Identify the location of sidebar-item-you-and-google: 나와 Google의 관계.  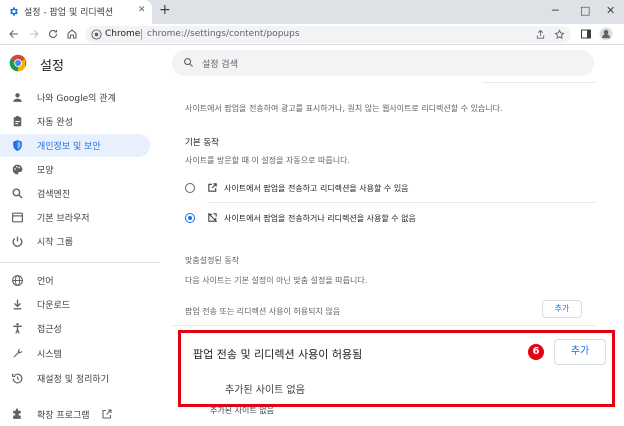
(75, 97).